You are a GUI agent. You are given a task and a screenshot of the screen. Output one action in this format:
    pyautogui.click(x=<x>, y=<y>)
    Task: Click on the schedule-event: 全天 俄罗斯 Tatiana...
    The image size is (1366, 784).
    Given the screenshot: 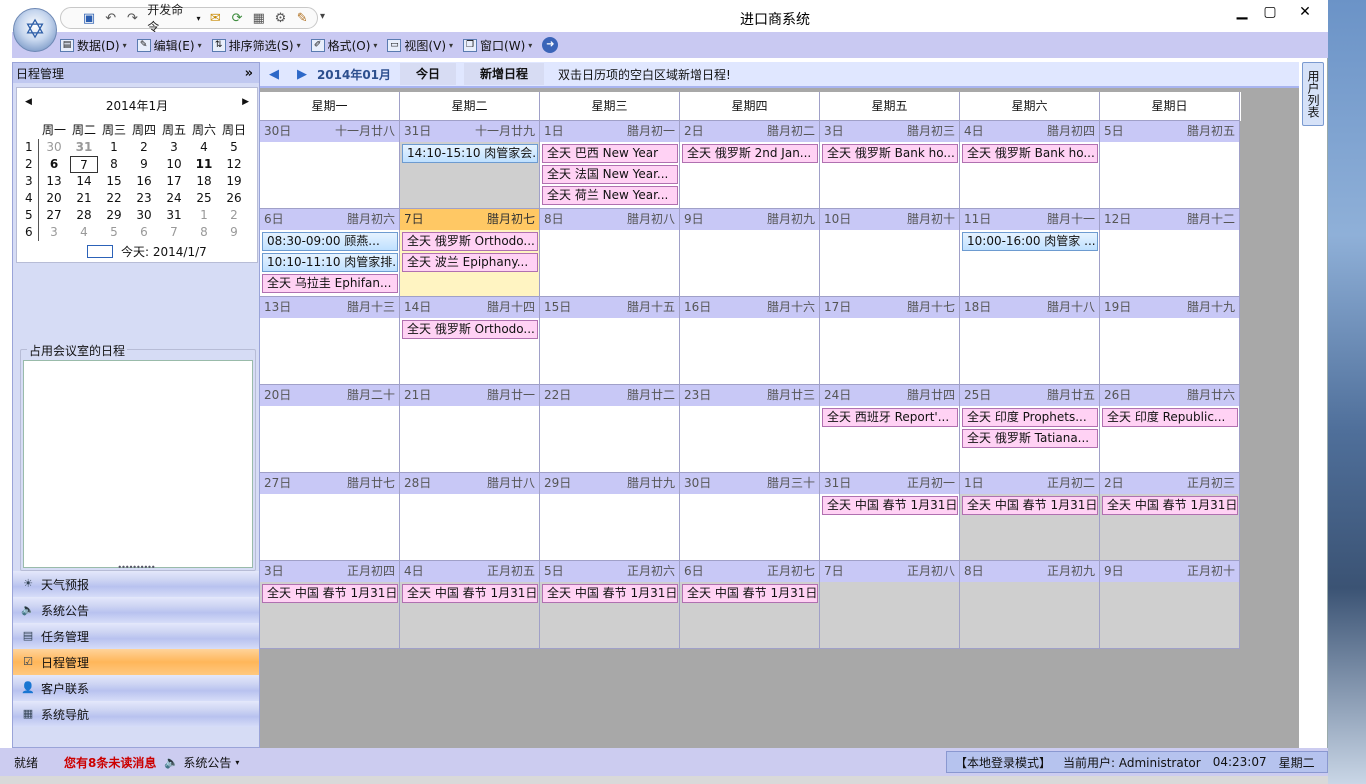 What is the action you would take?
    pyautogui.click(x=1030, y=438)
    